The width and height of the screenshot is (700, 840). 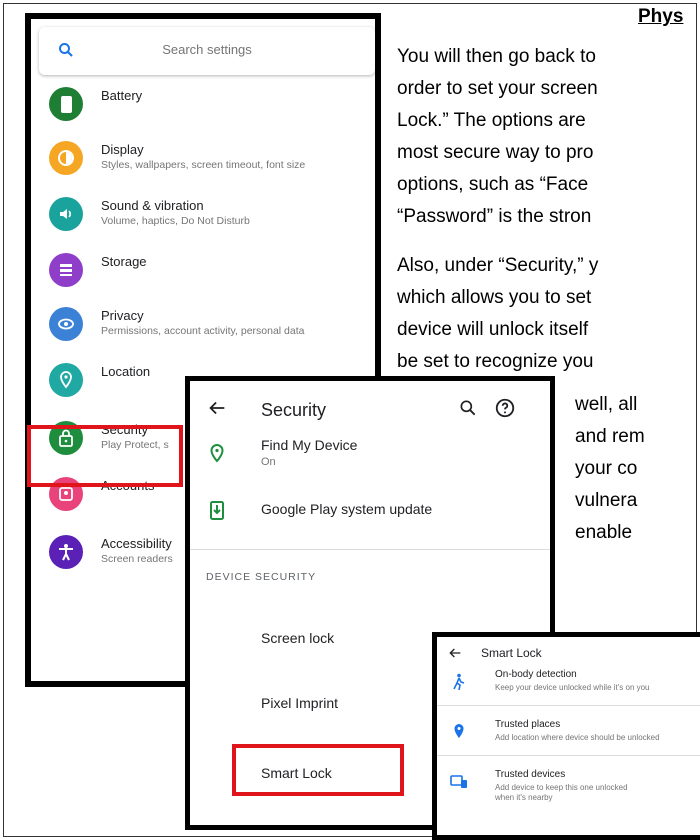 I want to click on settings-item-storage: Storage, so click(x=203, y=271).